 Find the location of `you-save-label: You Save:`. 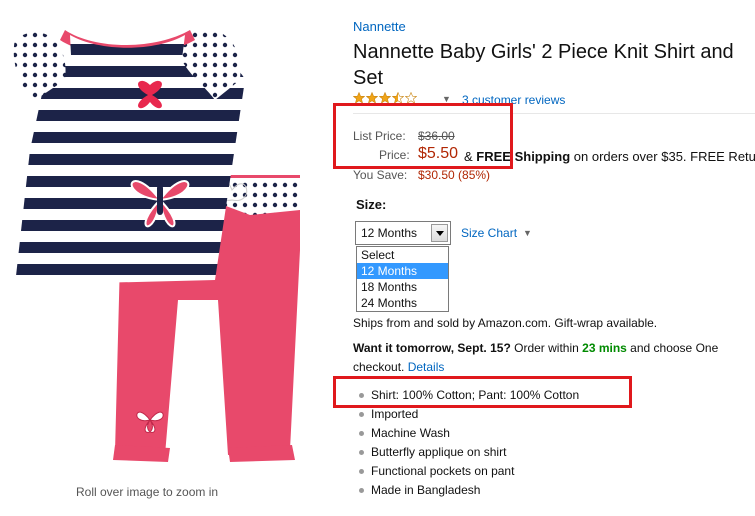

you-save-label: You Save: is located at coordinates (380, 175).